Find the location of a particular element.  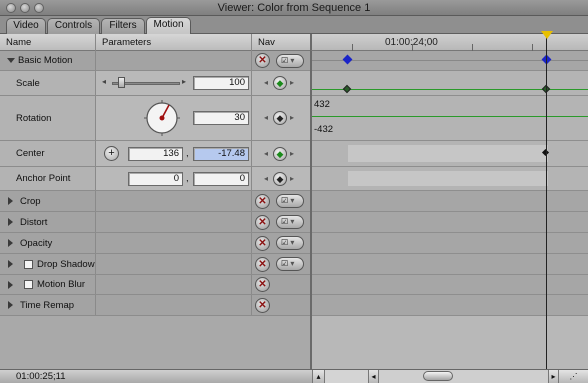

rotation-row: Rotation 30 ◂ ◆ ▸ is located at coordinates (155, 118).